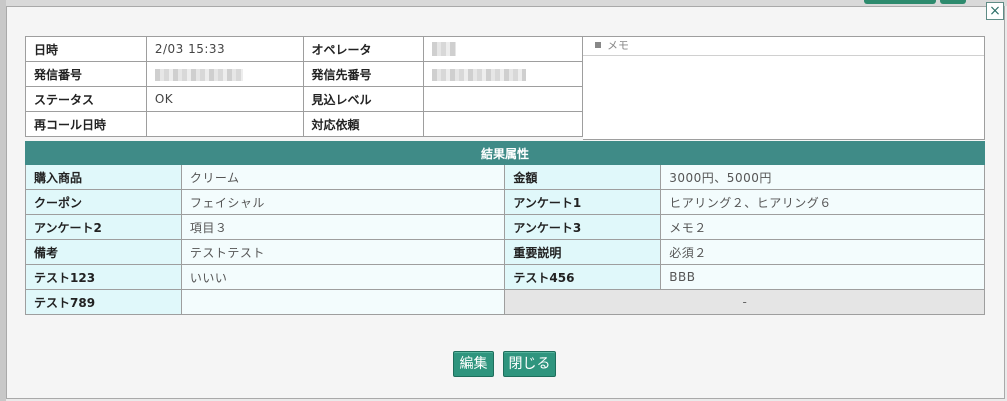 The image size is (1007, 401). What do you see at coordinates (822, 277) in the screenshot?
I see `test456-value: BBB` at bounding box center [822, 277].